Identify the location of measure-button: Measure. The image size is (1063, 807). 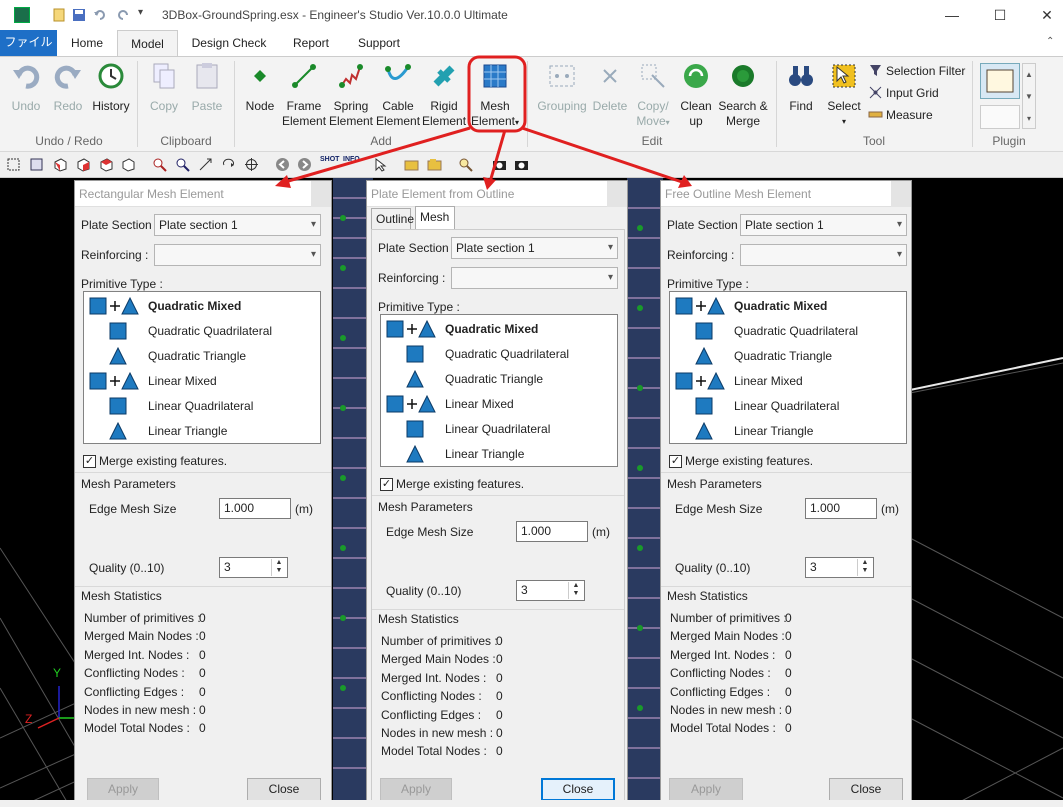
(900, 114).